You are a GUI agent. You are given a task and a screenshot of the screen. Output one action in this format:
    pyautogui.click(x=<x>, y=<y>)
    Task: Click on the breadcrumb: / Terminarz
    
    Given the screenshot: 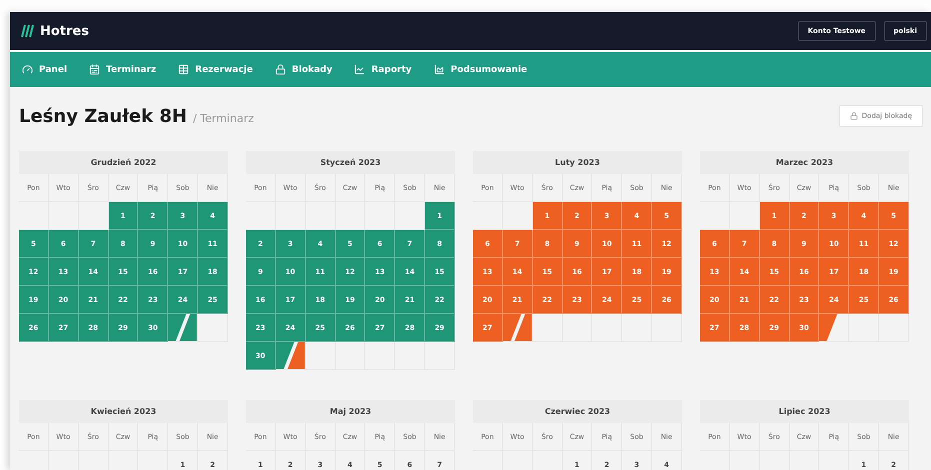 What is the action you would take?
    pyautogui.click(x=223, y=118)
    